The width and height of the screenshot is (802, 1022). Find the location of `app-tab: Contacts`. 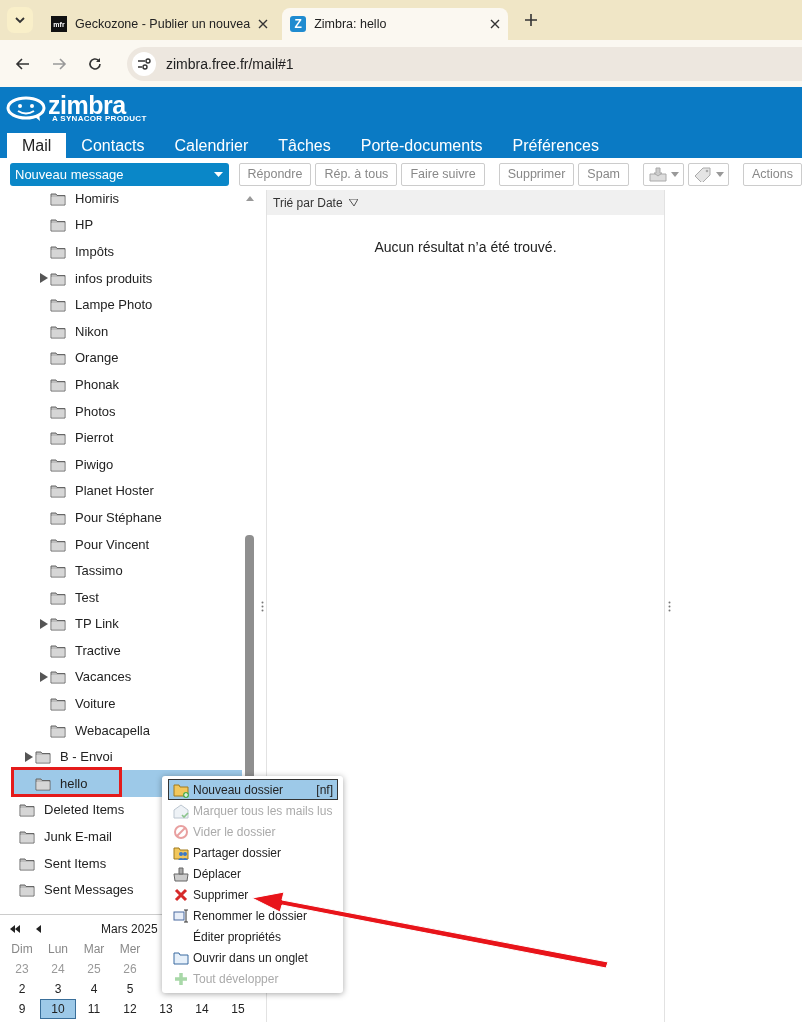

app-tab: Contacts is located at coordinates (113, 145).